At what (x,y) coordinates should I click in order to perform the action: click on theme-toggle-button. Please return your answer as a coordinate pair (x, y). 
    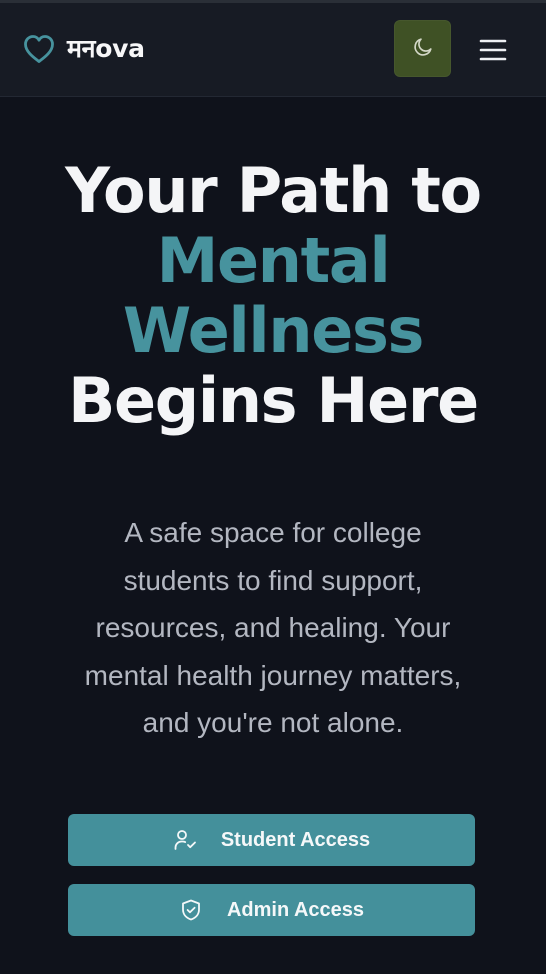
    Looking at the image, I should click on (422, 48).